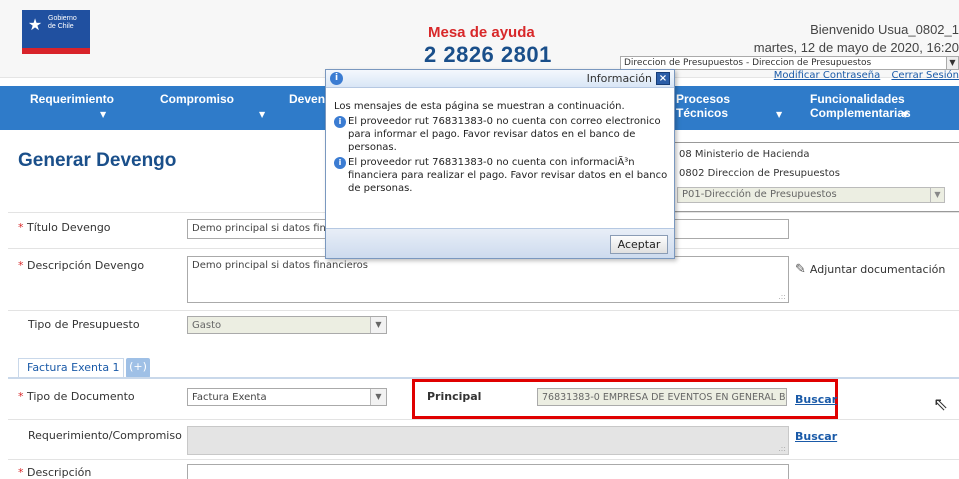  I want to click on titulo-label: * Título Devengo, so click(64, 227).